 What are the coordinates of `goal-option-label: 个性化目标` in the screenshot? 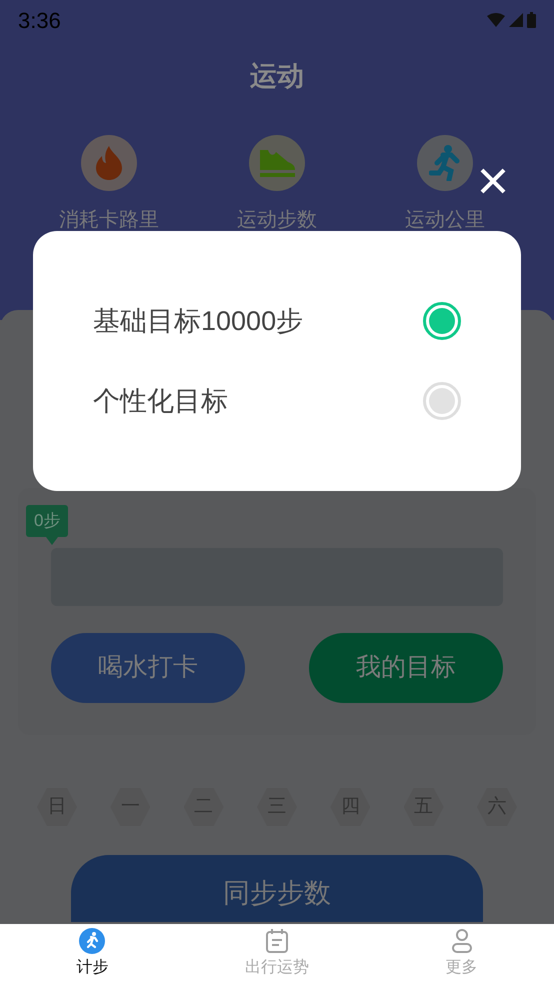 It's located at (160, 401).